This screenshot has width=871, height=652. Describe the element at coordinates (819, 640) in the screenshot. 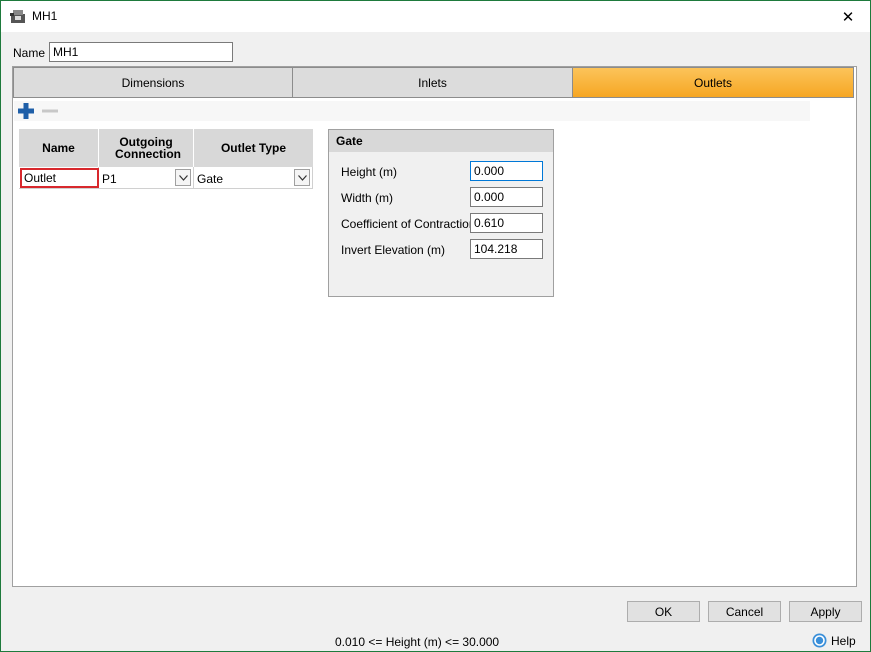

I see `help-icon` at that location.